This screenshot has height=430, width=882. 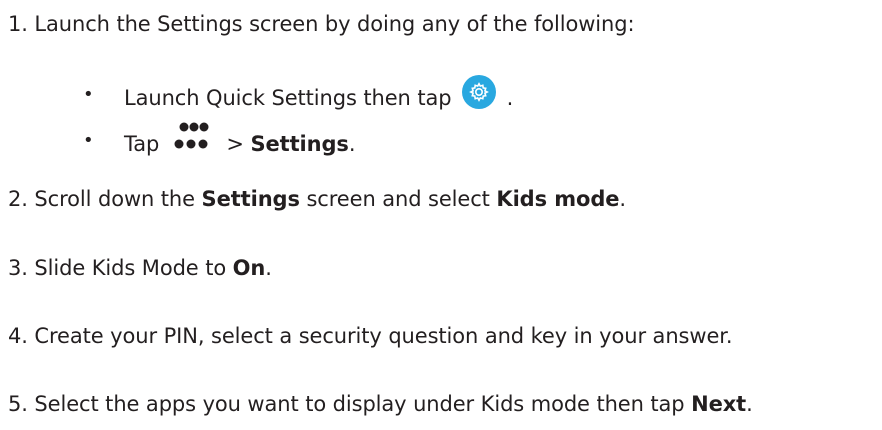 I want to click on step-number: 5., so click(x=18, y=404).